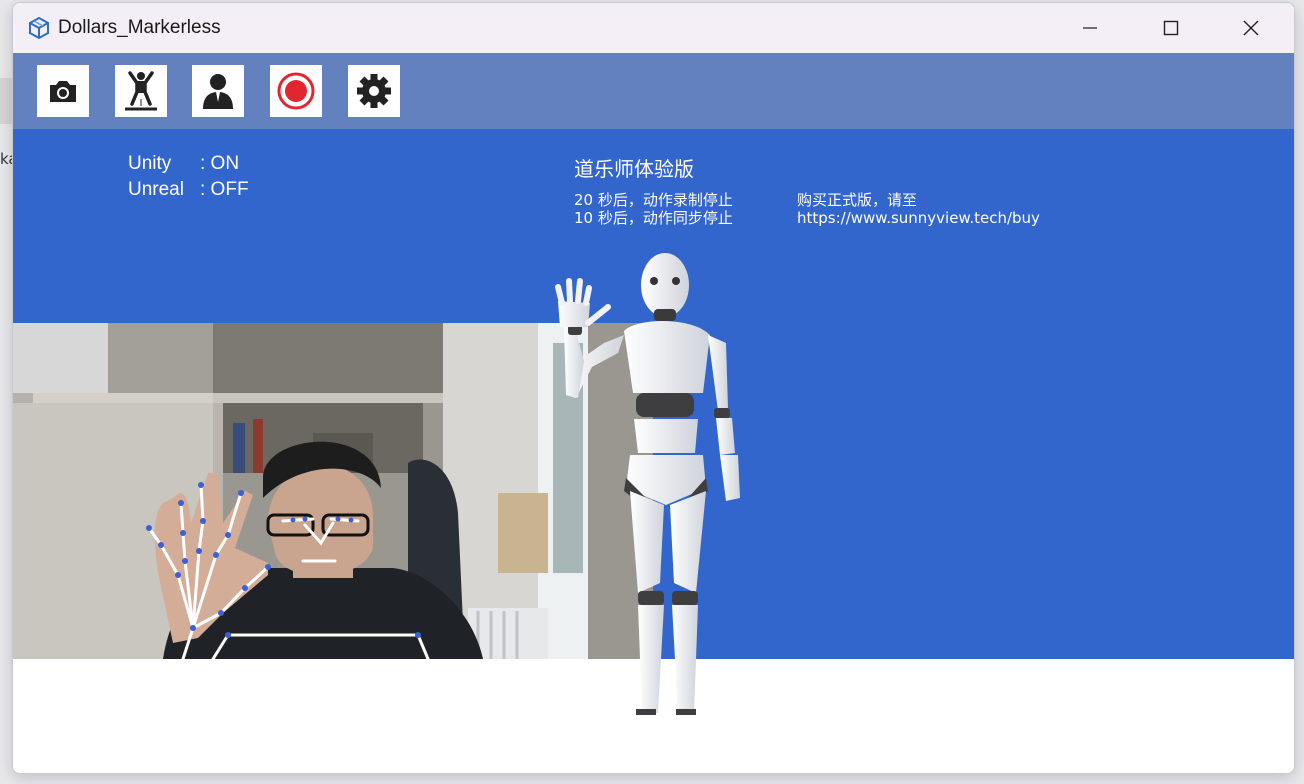  I want to click on maximize-button, so click(1171, 28).